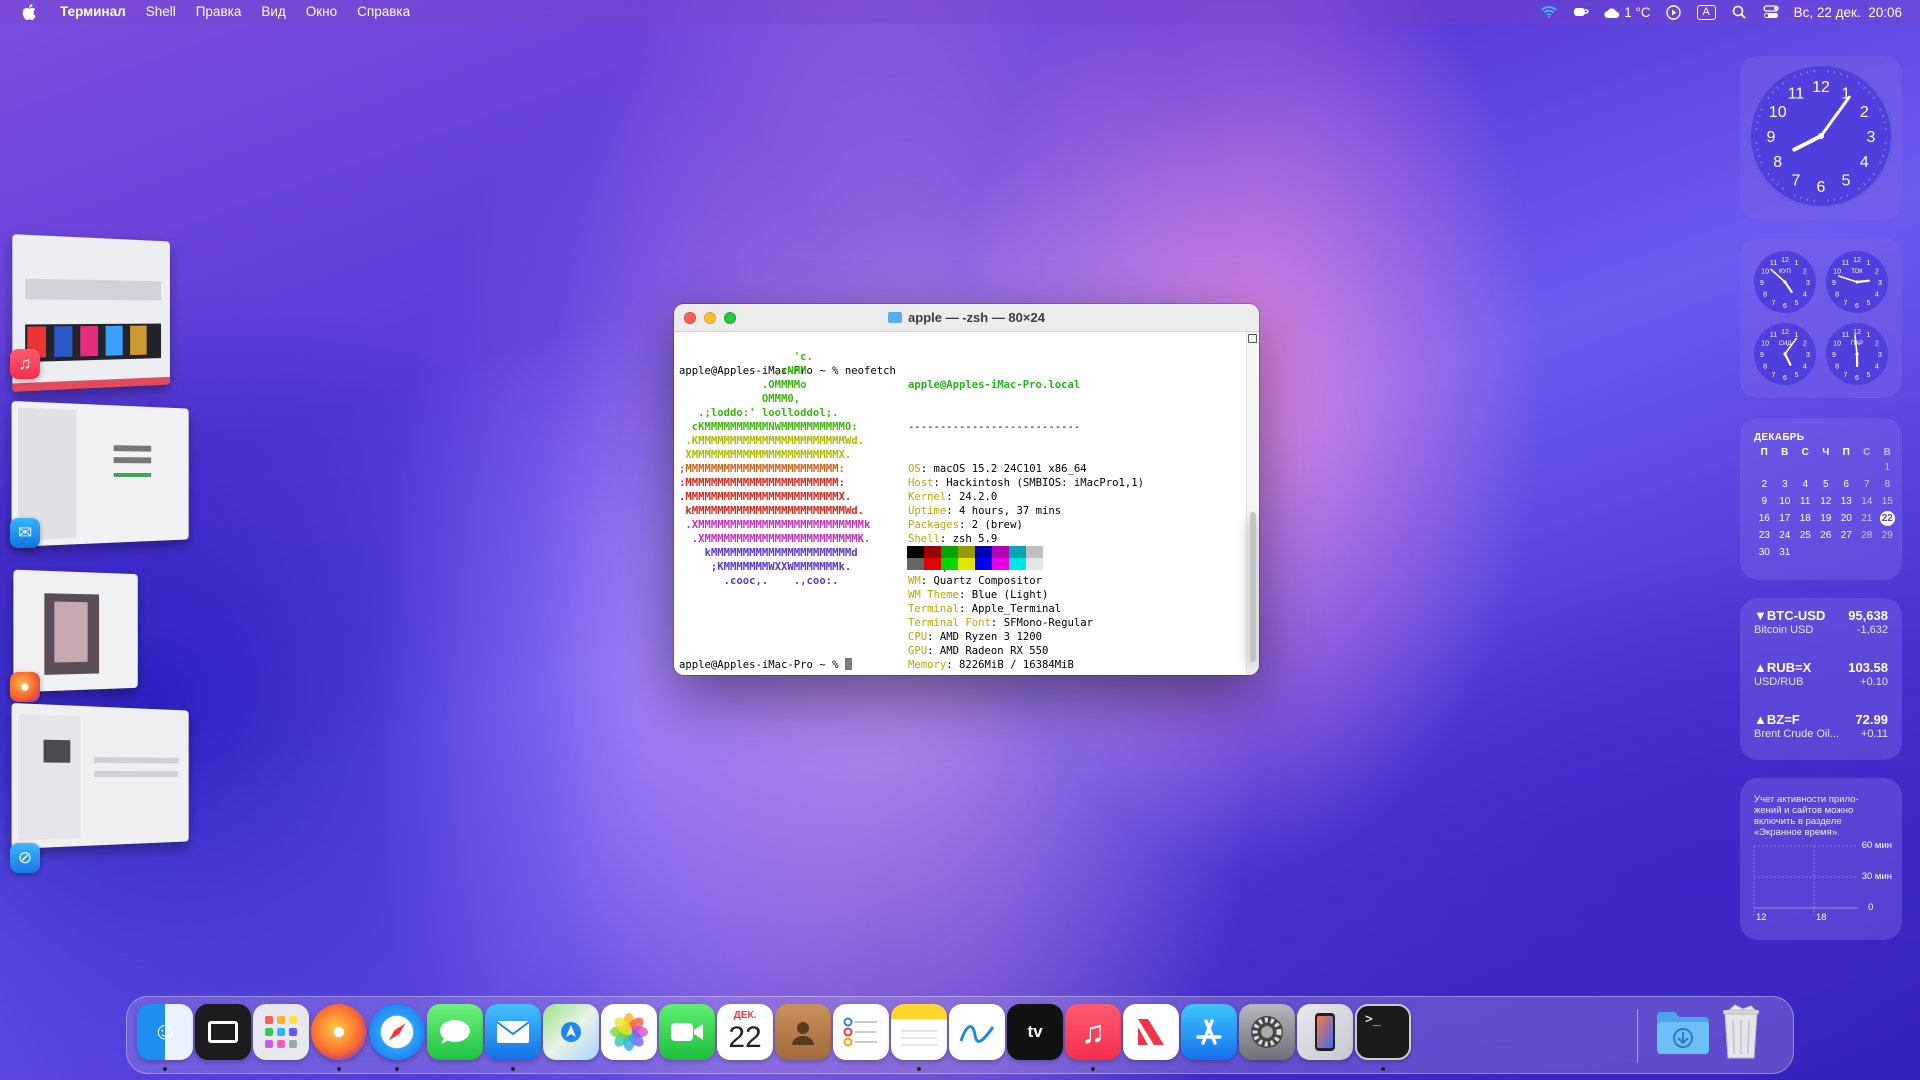 The width and height of the screenshot is (1920, 1080). I want to click on apple-tv-icon: tv, so click(1035, 1032).